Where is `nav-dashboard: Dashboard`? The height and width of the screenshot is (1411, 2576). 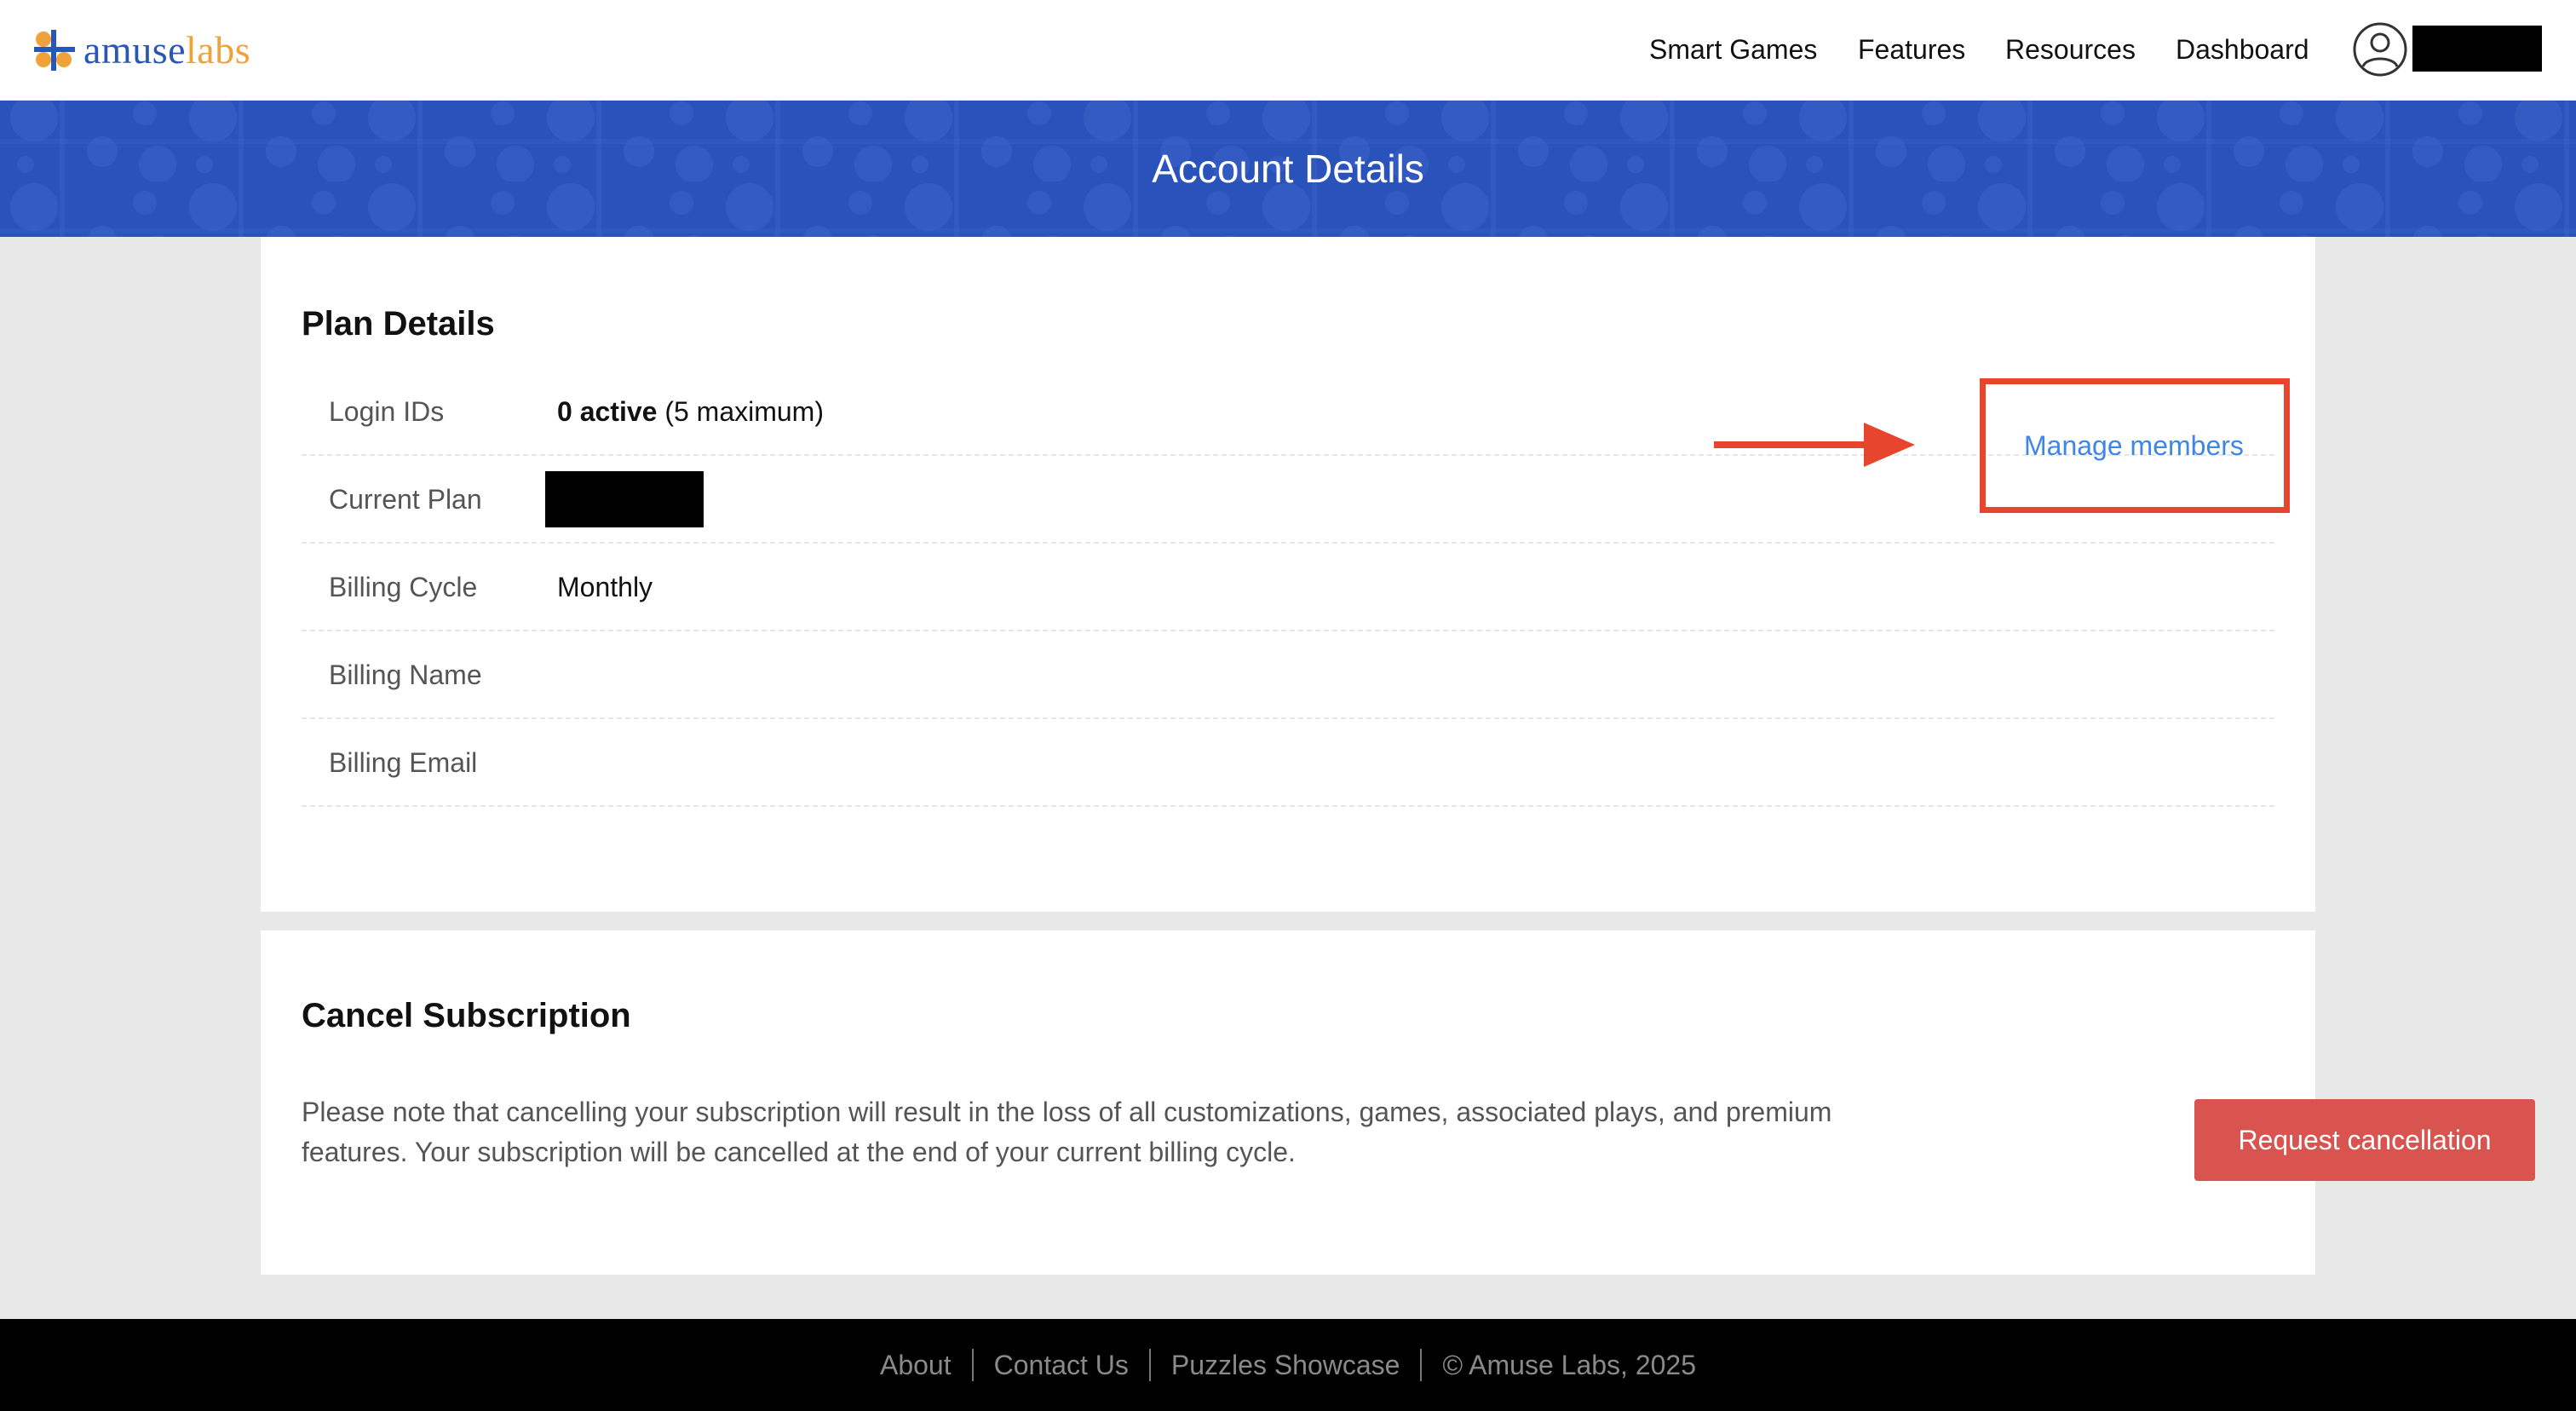 nav-dashboard: Dashboard is located at coordinates (2243, 49).